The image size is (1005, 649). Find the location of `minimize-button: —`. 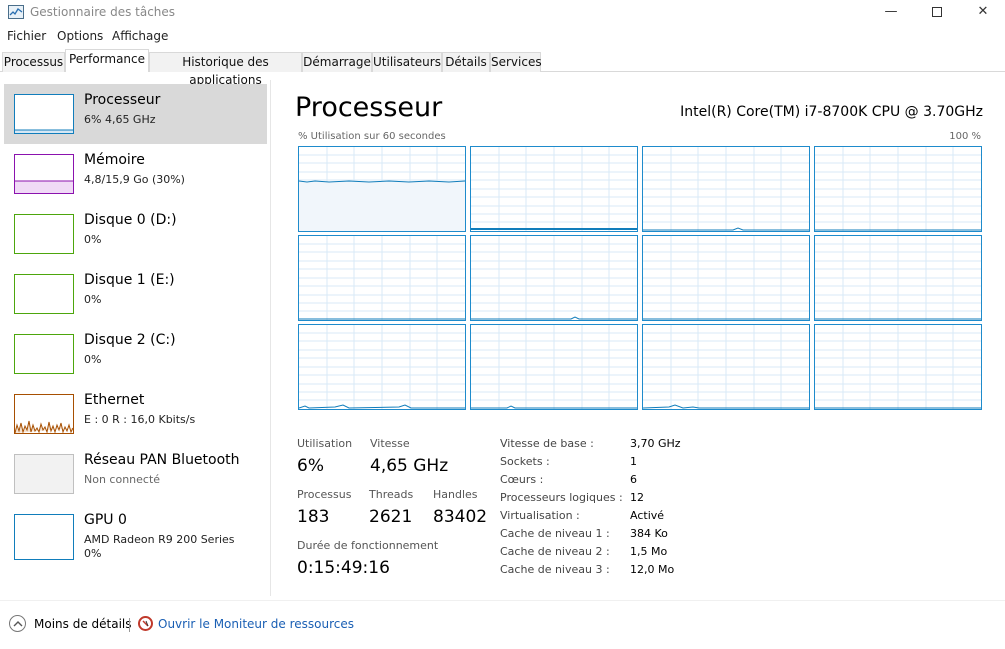

minimize-button: — is located at coordinates (891, 12).